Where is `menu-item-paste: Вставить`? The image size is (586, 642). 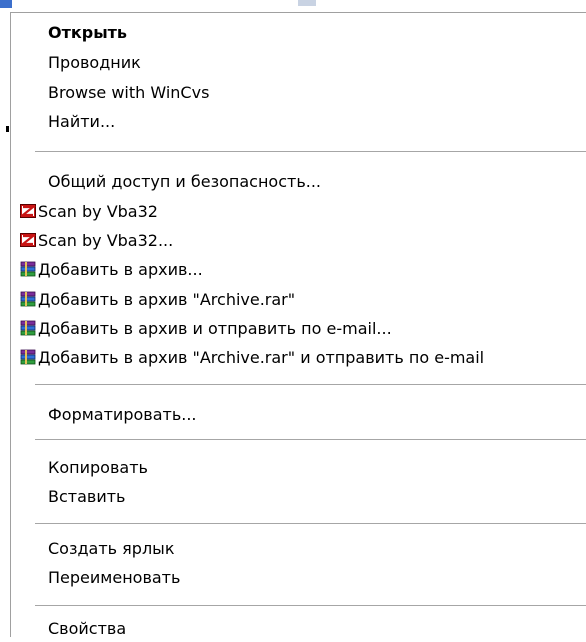
menu-item-paste: Вставить is located at coordinates (298, 496).